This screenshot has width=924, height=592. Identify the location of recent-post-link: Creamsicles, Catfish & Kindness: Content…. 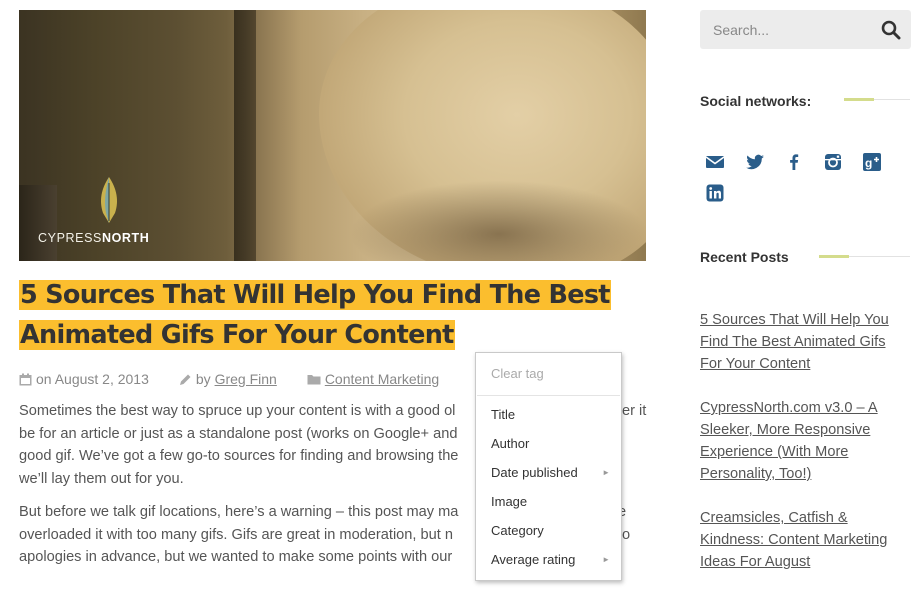
(805, 540).